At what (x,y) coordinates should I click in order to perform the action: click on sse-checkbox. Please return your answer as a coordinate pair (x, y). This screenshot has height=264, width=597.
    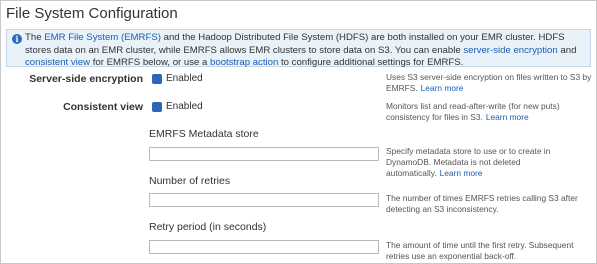
    Looking at the image, I should click on (157, 79).